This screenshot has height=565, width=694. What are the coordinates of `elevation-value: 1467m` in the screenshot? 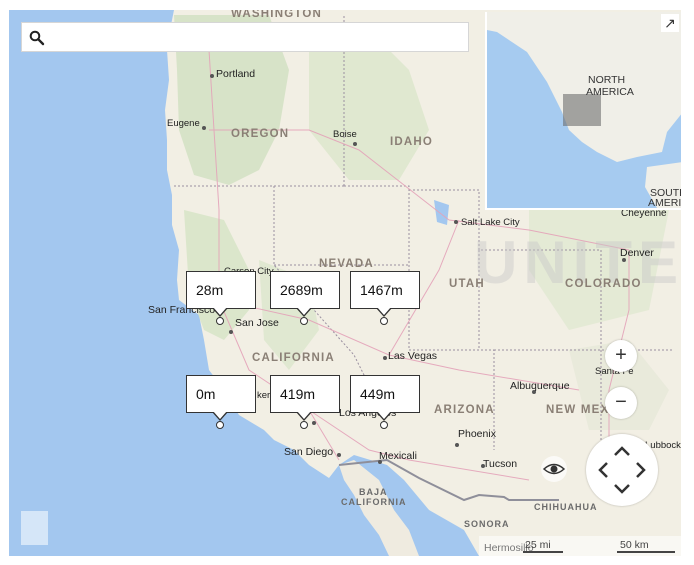 It's located at (385, 290).